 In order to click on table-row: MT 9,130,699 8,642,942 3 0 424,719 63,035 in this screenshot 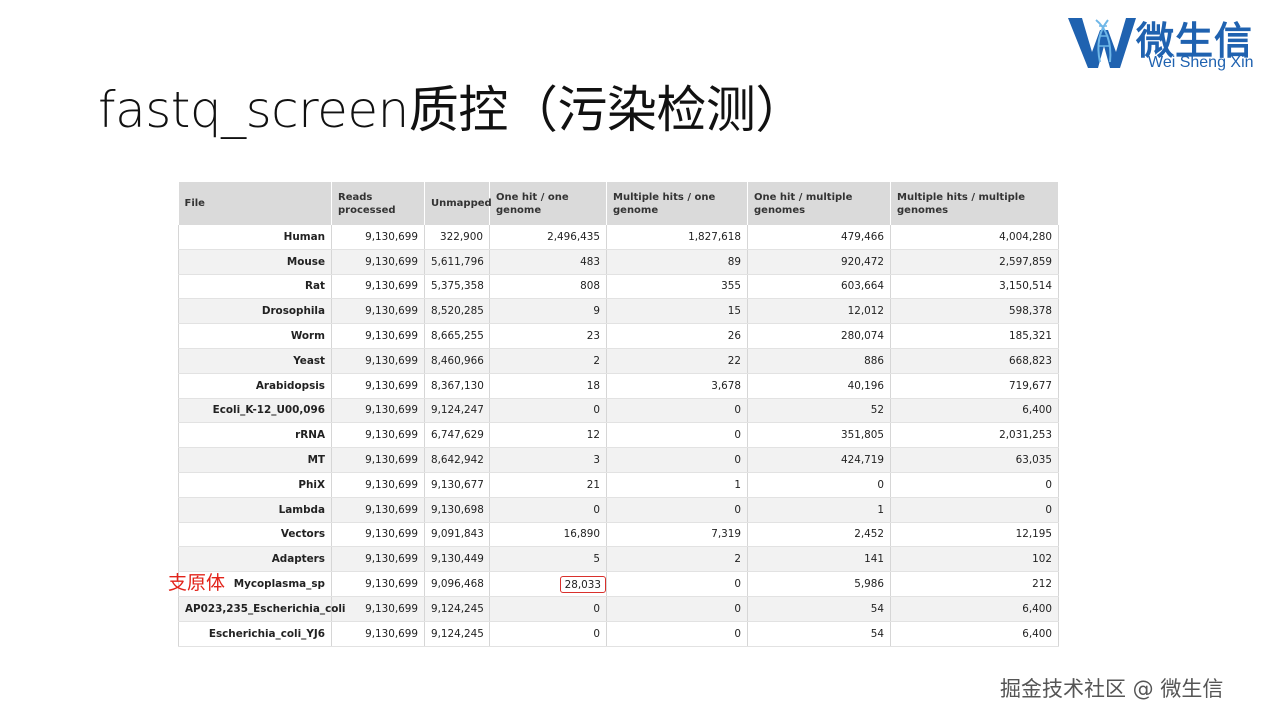, I will do `click(618, 460)`.